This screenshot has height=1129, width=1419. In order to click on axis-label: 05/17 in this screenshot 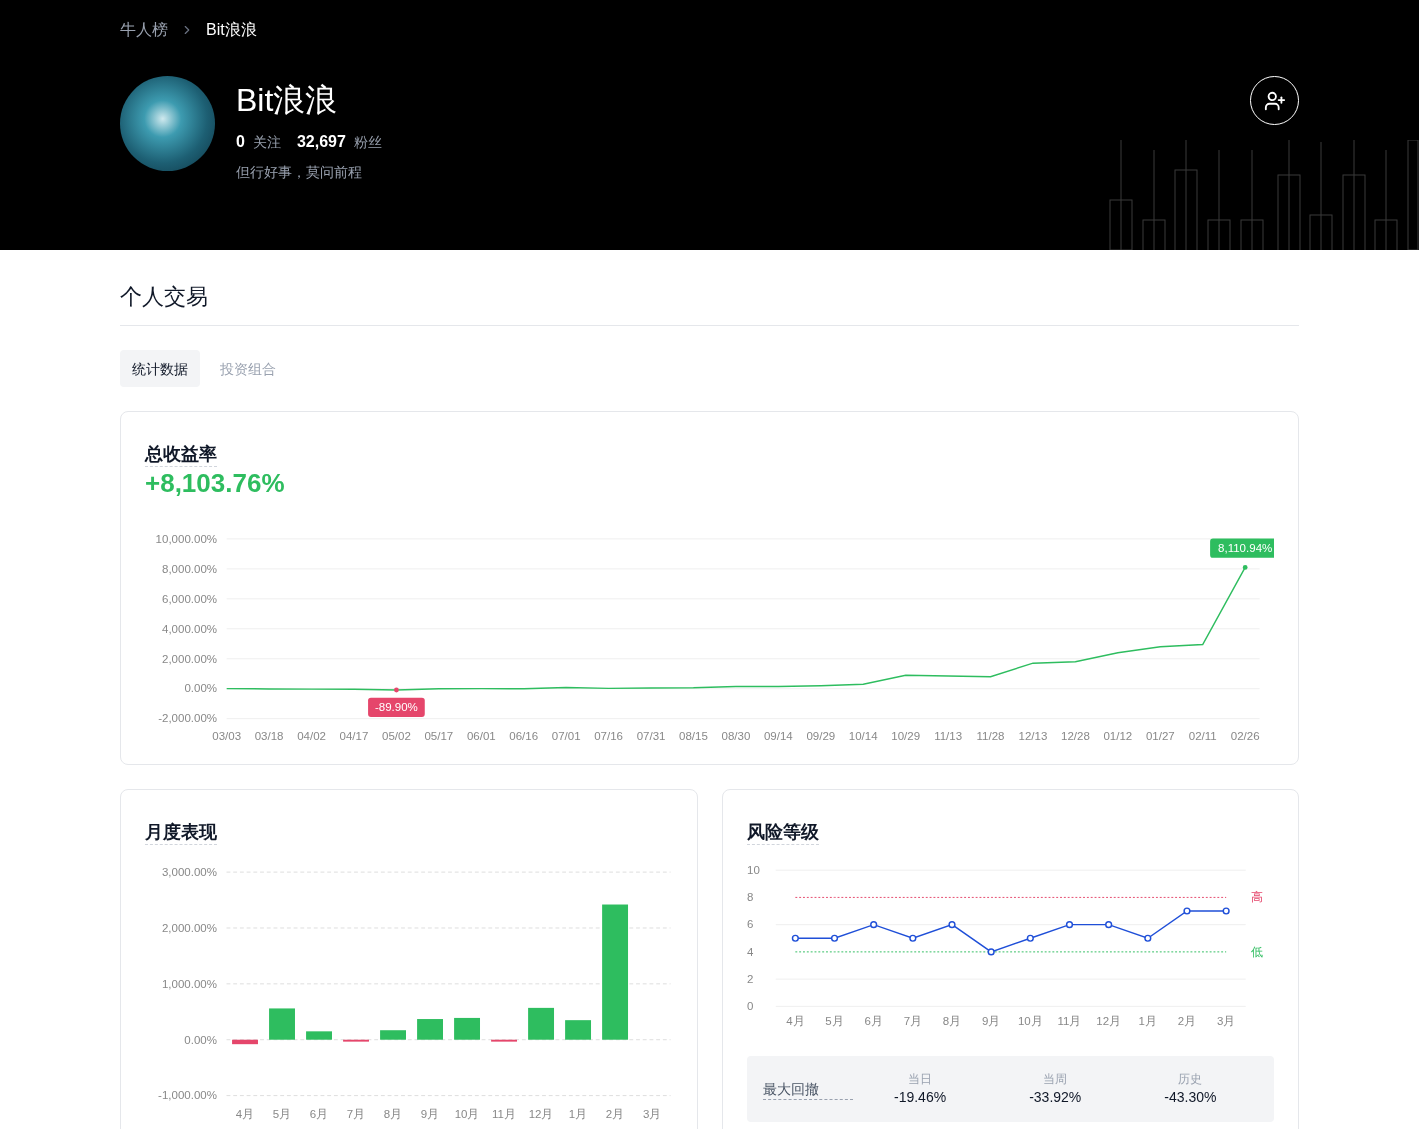, I will do `click(439, 735)`.